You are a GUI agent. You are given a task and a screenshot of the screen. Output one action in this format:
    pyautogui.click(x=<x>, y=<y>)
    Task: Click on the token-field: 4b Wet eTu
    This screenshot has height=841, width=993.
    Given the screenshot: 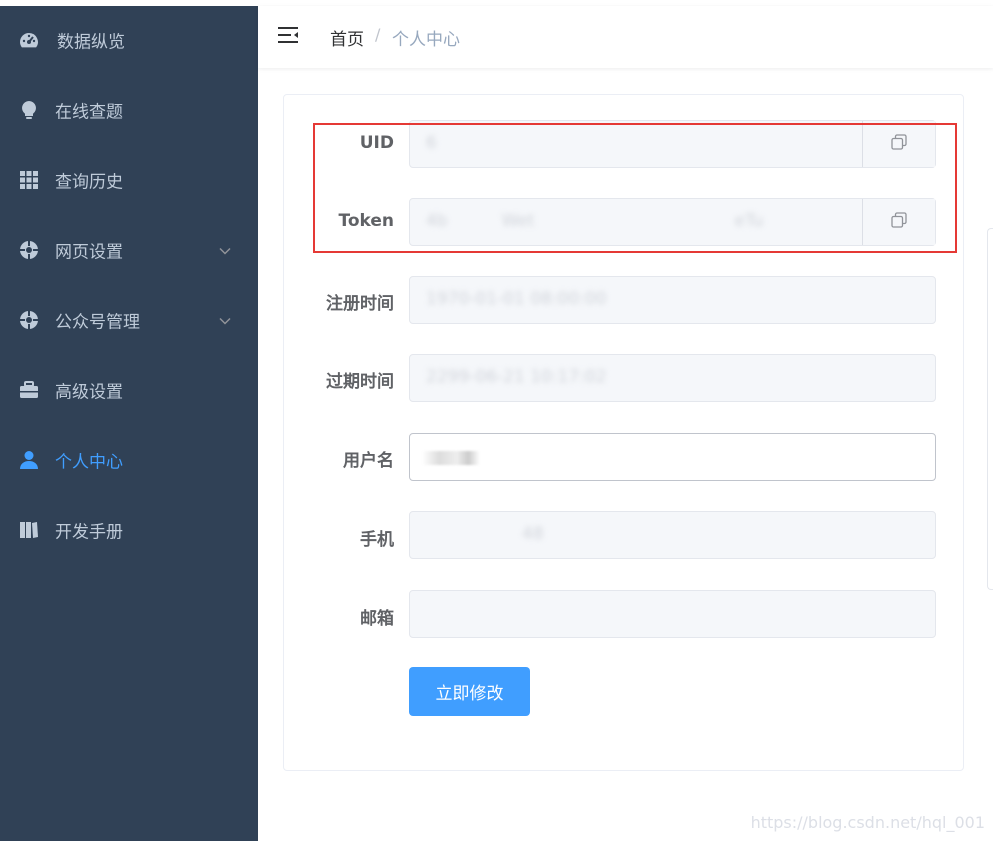 What is the action you would take?
    pyautogui.click(x=672, y=222)
    